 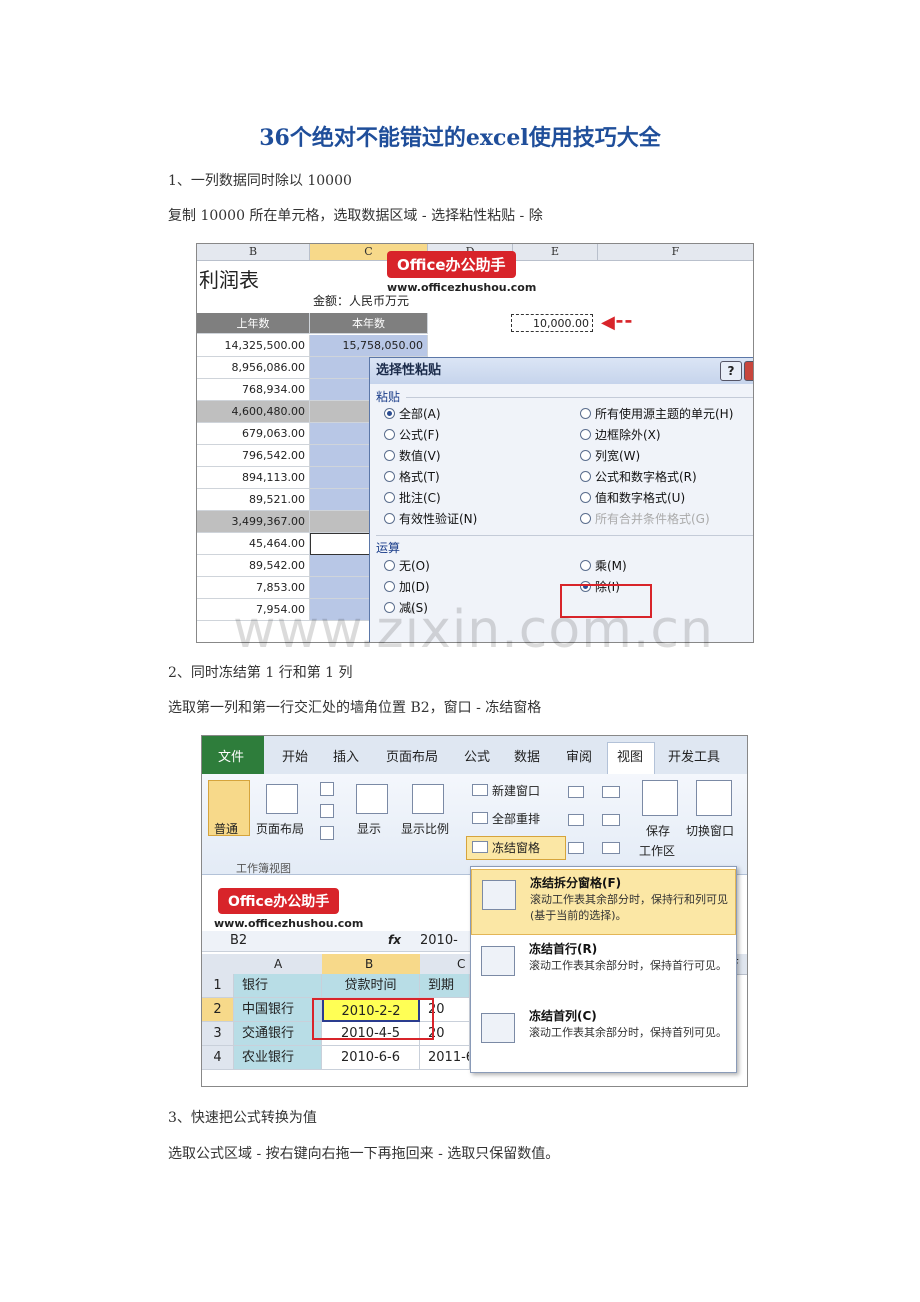 What do you see at coordinates (279, 901) in the screenshot?
I see `brand-logo: Office办公助手` at bounding box center [279, 901].